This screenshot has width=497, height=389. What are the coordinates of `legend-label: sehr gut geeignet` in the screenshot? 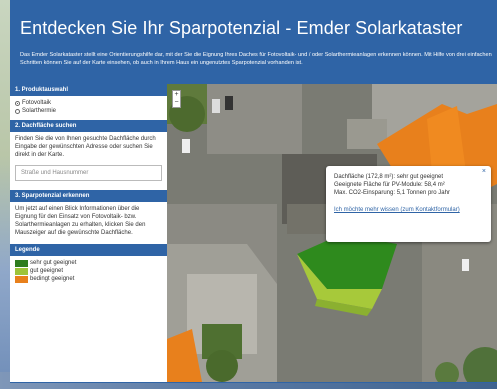 It's located at (53, 263).